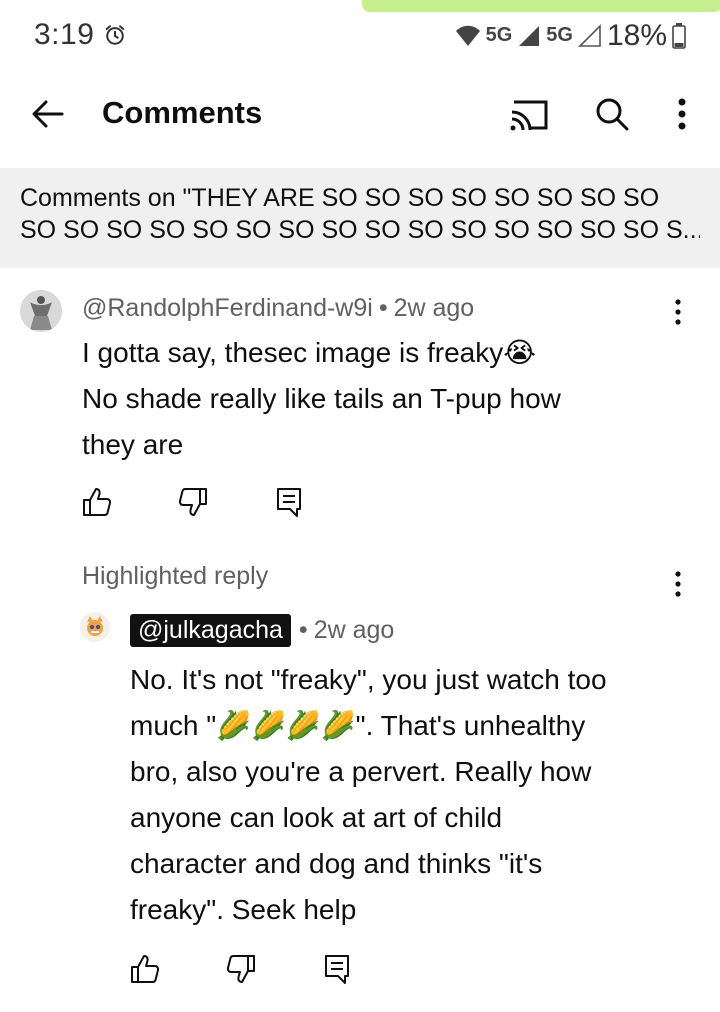 The height and width of the screenshot is (1012, 720). What do you see at coordinates (434, 308) in the screenshot?
I see `comment-age: 2w ago` at bounding box center [434, 308].